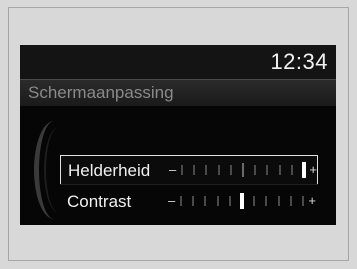 The height and width of the screenshot is (269, 357). I want to click on contrast-slider: – +, so click(242, 202).